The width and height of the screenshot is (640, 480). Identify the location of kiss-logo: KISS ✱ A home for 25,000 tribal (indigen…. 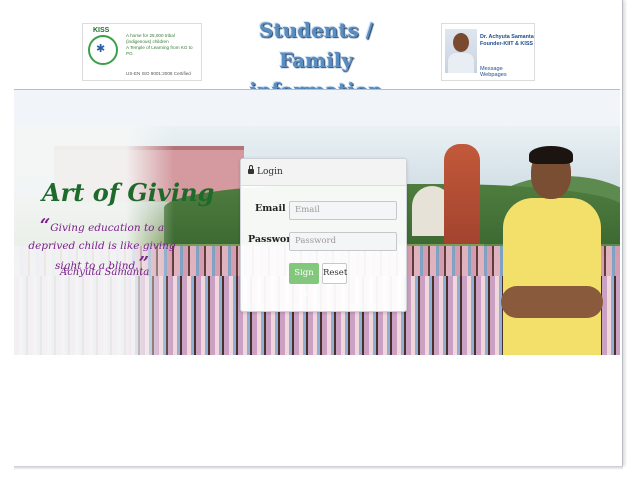
(142, 52).